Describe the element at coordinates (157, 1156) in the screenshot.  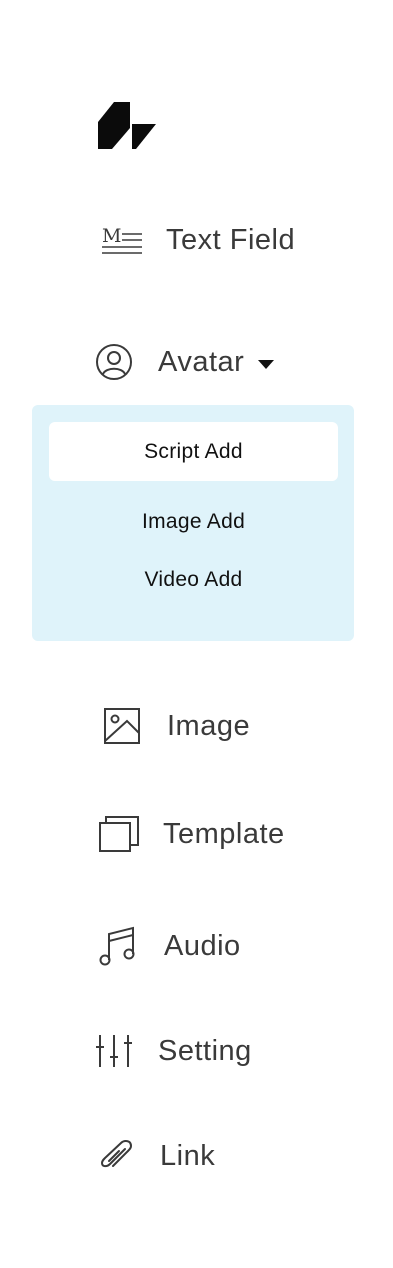
I see `nav-item-link: Link` at that location.